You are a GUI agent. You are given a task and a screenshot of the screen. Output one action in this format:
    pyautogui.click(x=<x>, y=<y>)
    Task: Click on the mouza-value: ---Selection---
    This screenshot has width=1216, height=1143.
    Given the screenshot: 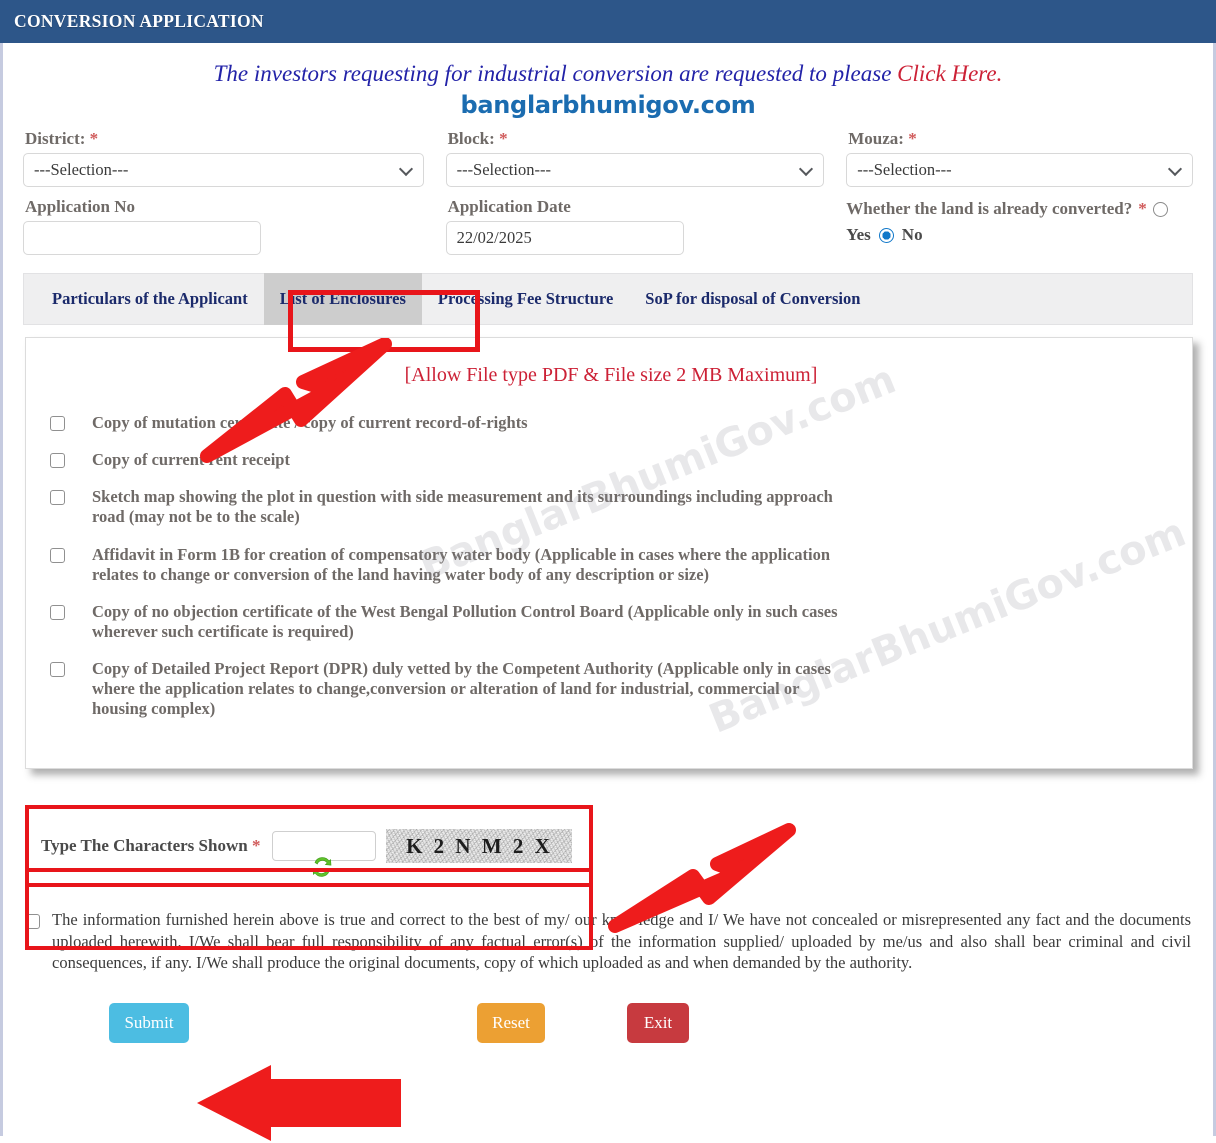 What is the action you would take?
    pyautogui.click(x=904, y=169)
    